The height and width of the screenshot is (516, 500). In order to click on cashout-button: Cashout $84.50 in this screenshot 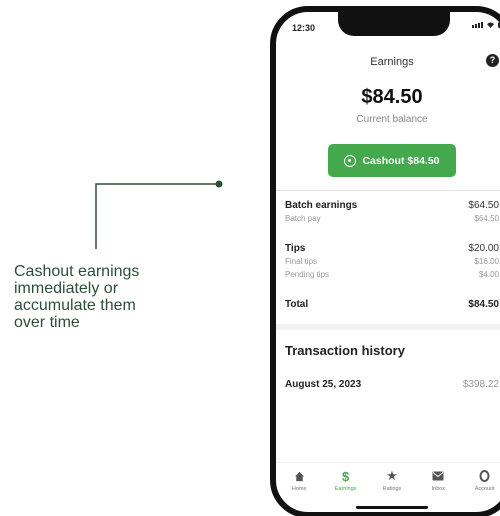, I will do `click(392, 160)`.